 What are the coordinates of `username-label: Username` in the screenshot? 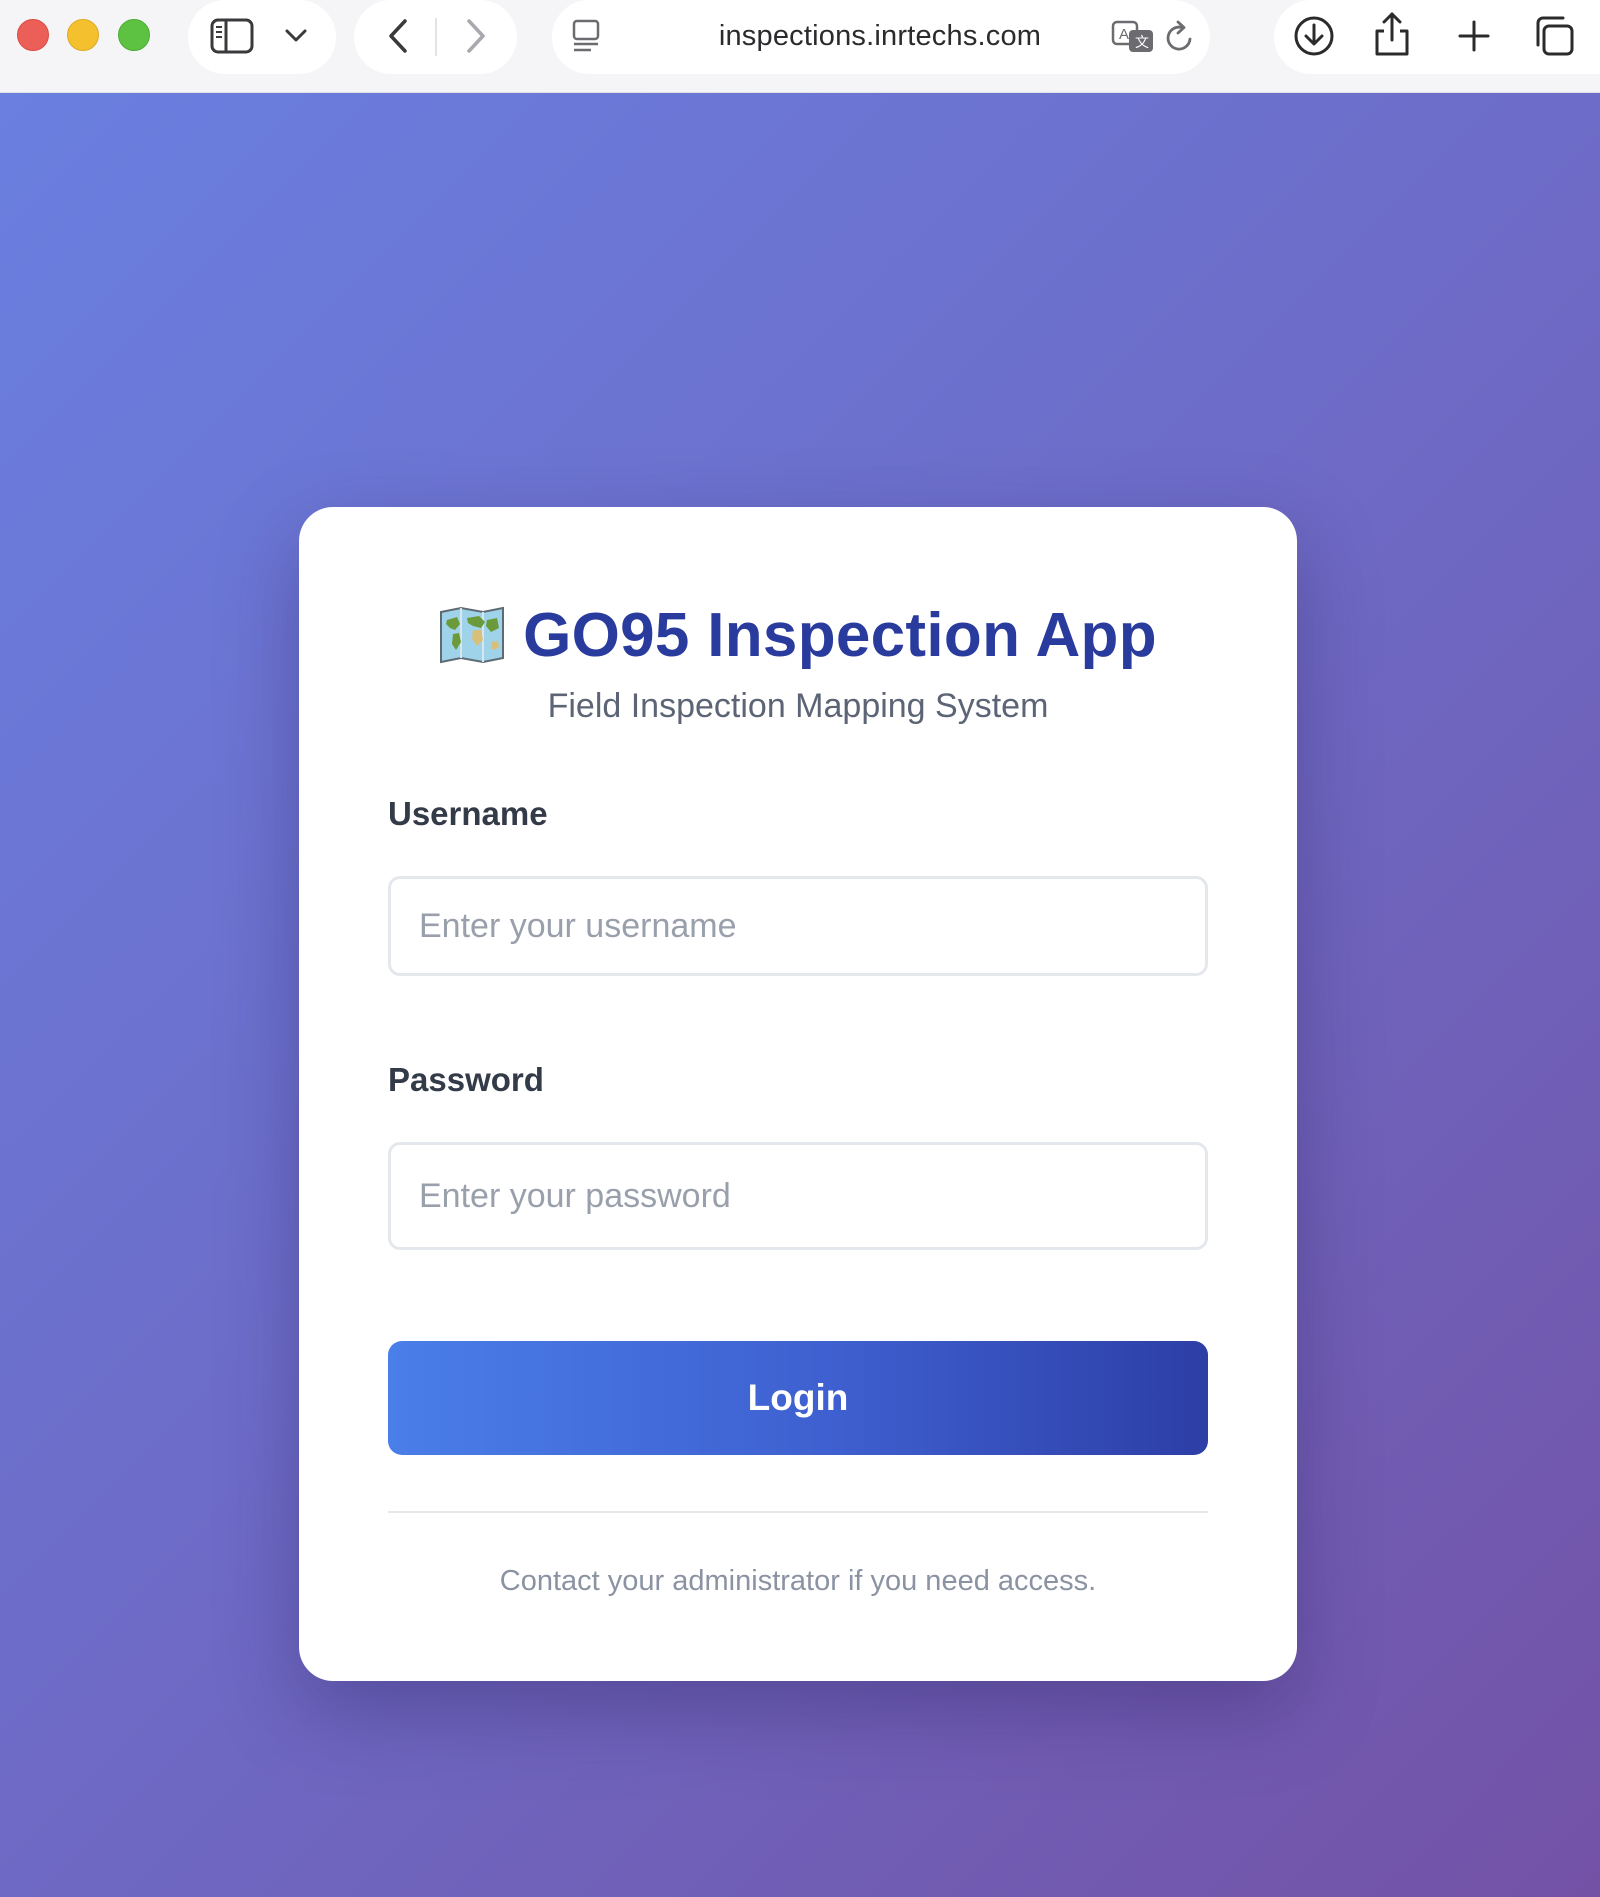 It's located at (468, 813).